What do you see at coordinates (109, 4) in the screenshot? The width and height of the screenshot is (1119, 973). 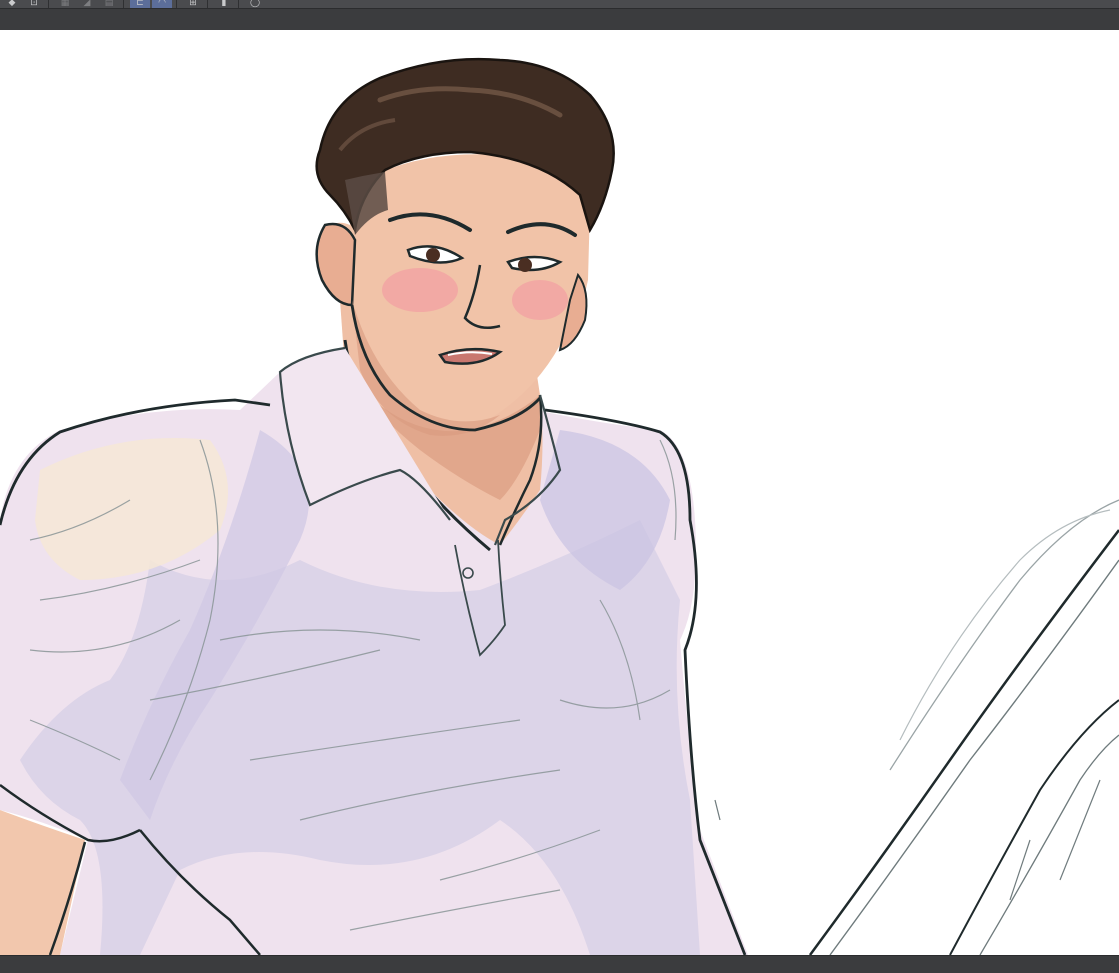 I see `invert-icon: ▤` at bounding box center [109, 4].